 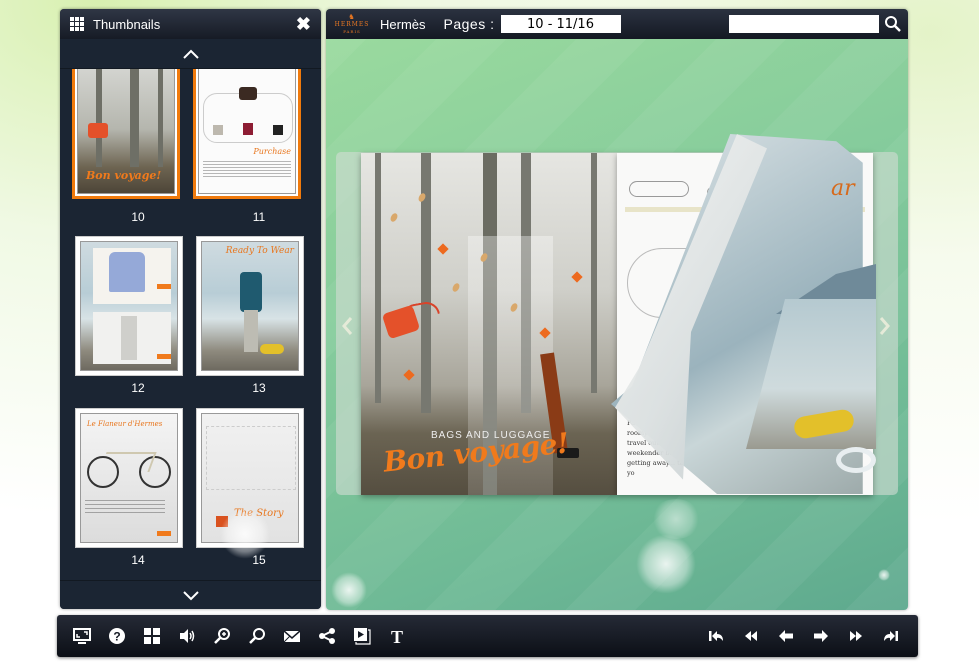 I want to click on chevron-left-icon, so click(x=347, y=326).